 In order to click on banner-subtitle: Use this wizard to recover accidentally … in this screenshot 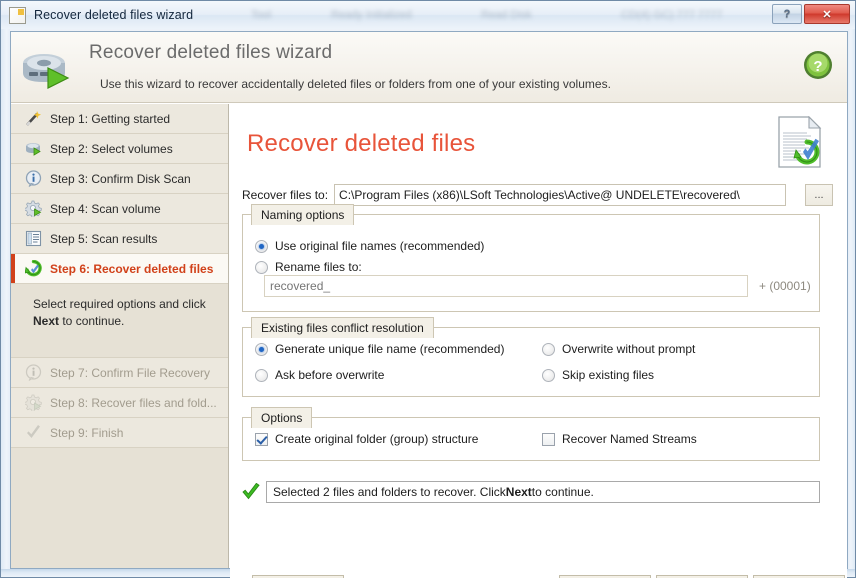, I will do `click(355, 84)`.